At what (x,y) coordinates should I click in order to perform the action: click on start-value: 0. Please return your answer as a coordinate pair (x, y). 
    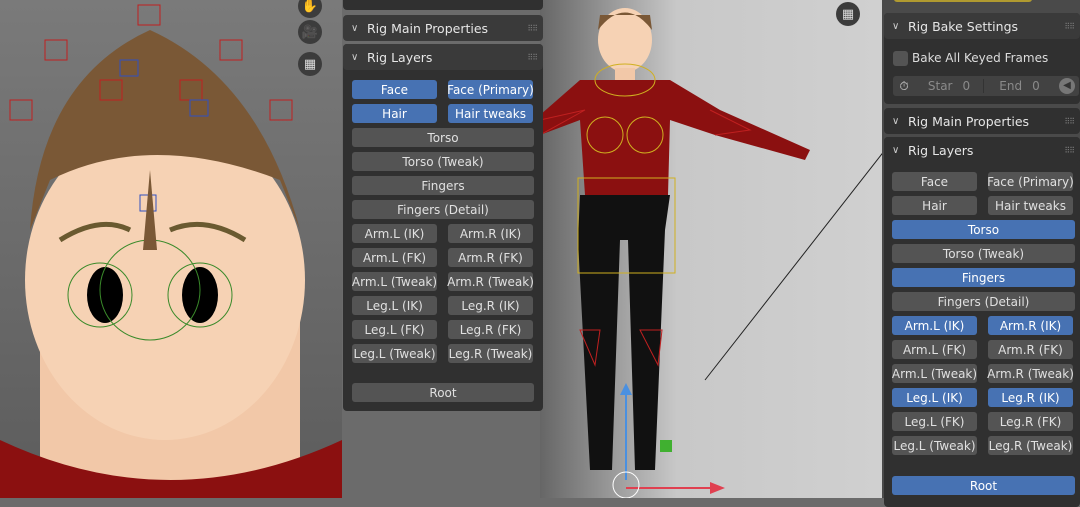
    Looking at the image, I should click on (966, 86).